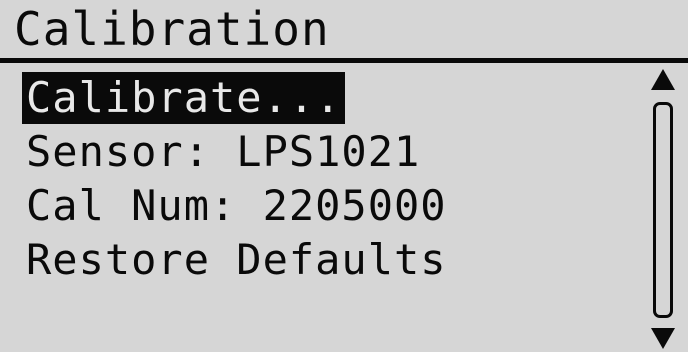  What do you see at coordinates (344, 60) in the screenshot?
I see `title-divider` at bounding box center [344, 60].